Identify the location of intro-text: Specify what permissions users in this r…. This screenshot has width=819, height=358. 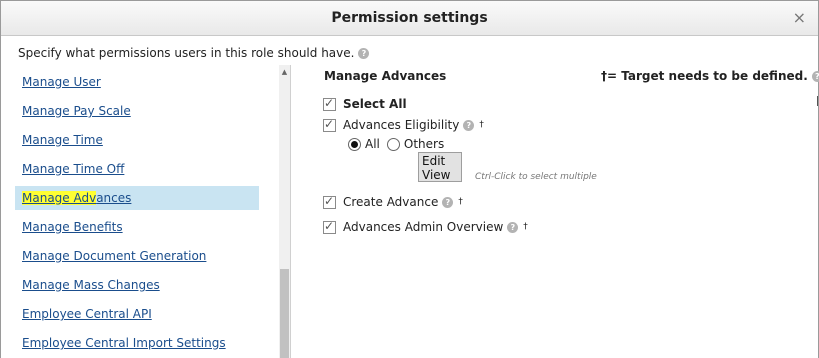
(194, 53).